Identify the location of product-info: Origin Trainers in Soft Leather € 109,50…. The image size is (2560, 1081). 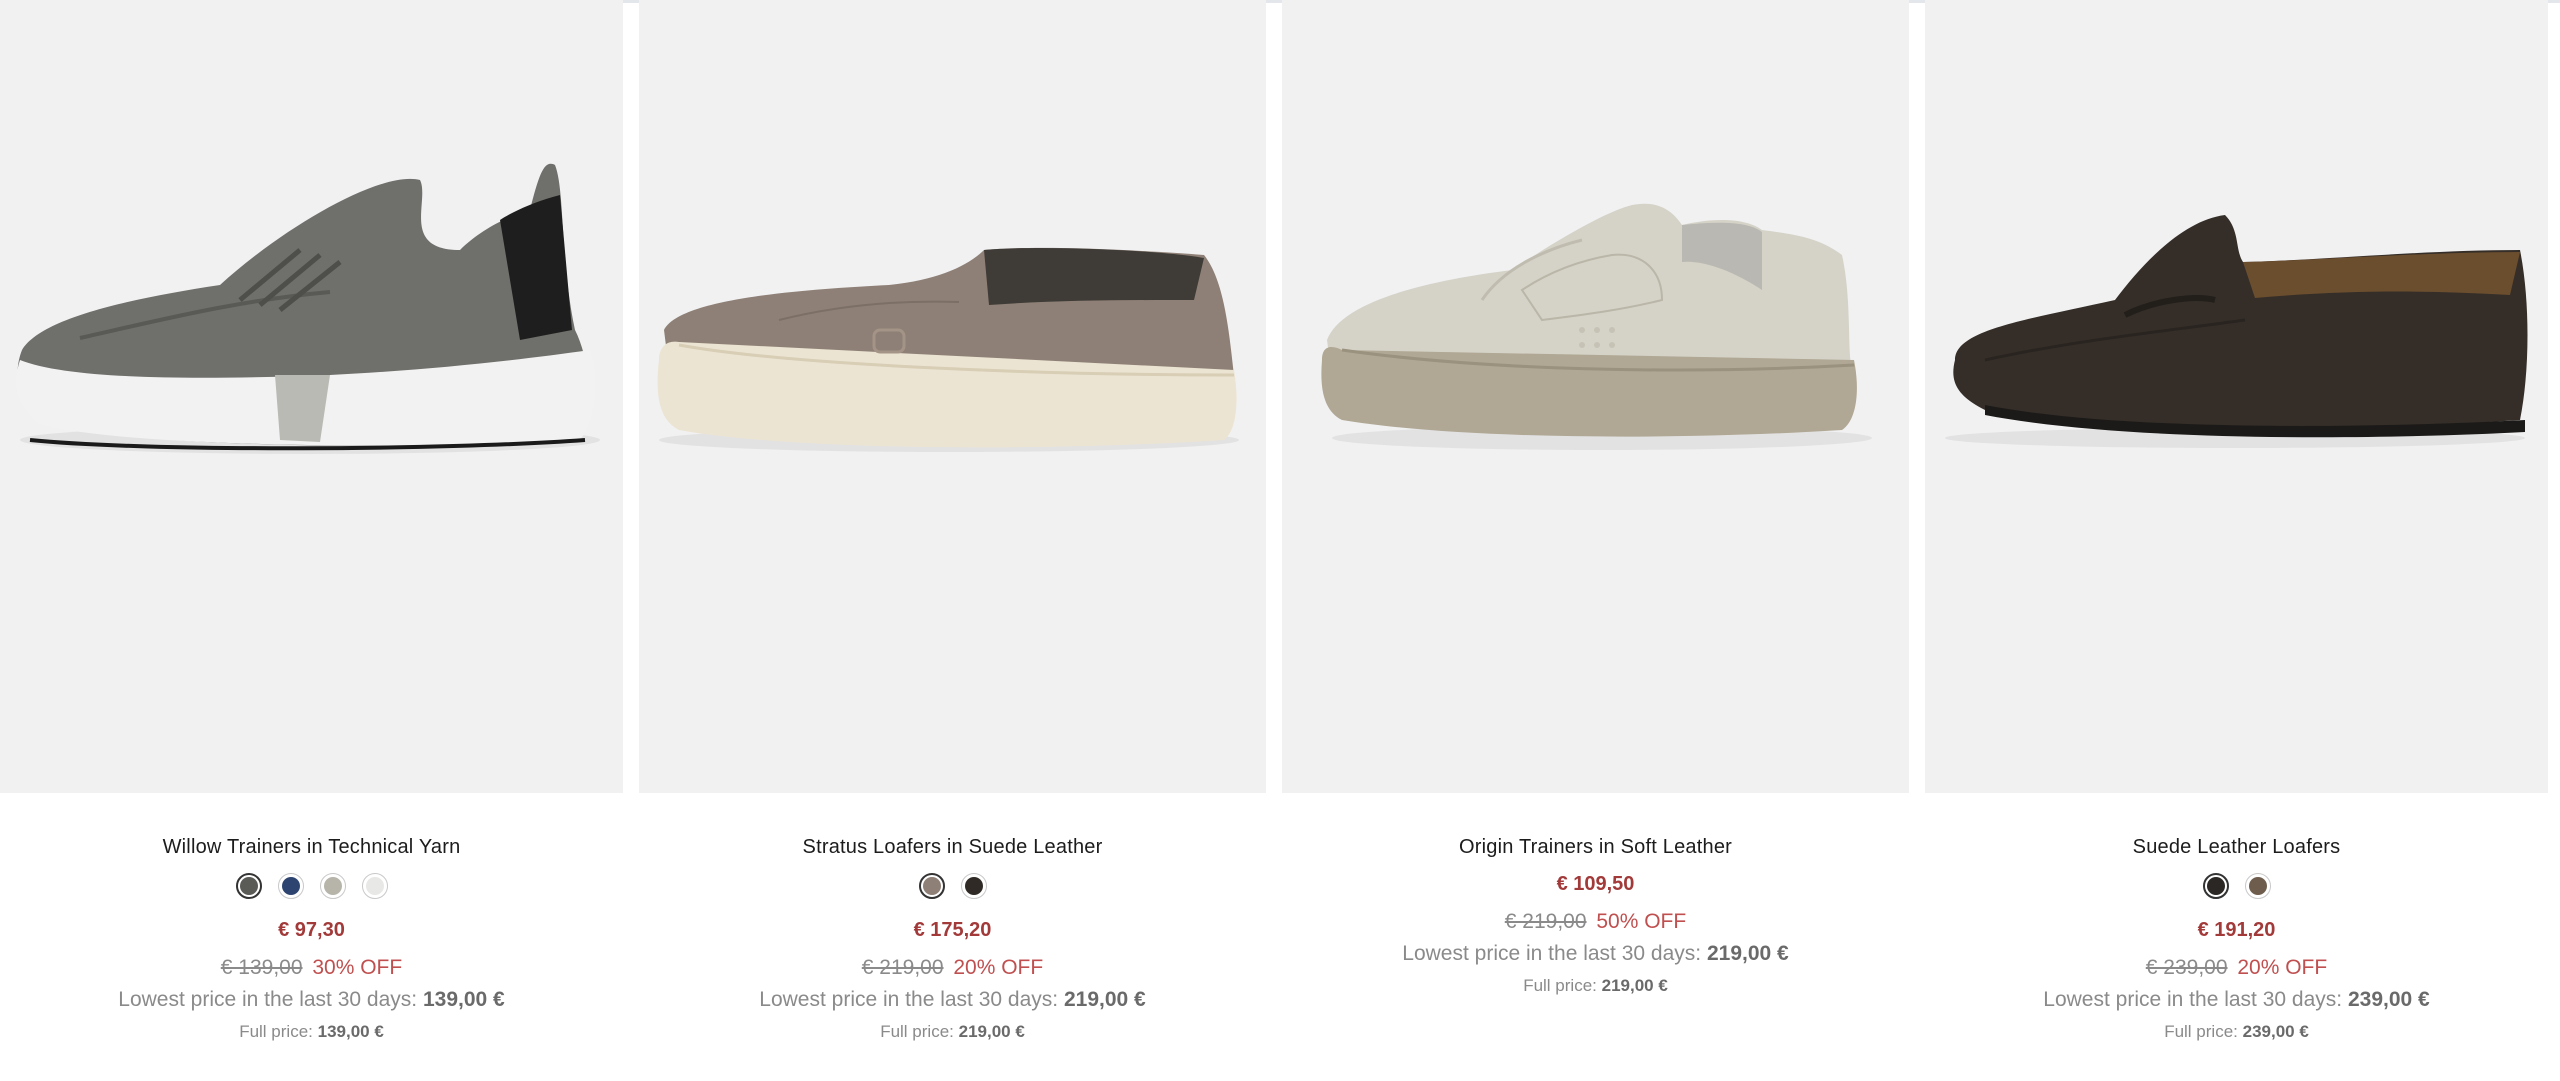
(1595, 916).